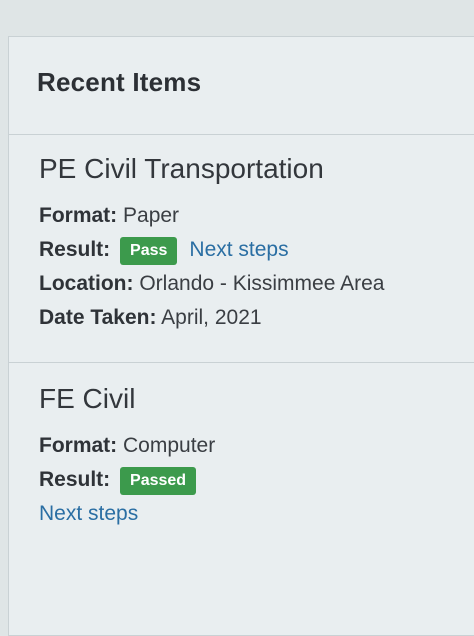  Describe the element at coordinates (151, 215) in the screenshot. I see `format-value: Paper` at that location.